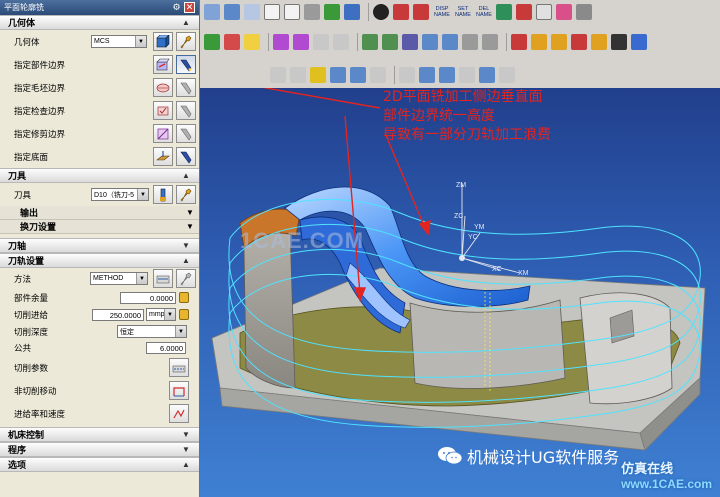 Image resolution: width=720 pixels, height=497 pixels. I want to click on non-cut-button, so click(179, 390).